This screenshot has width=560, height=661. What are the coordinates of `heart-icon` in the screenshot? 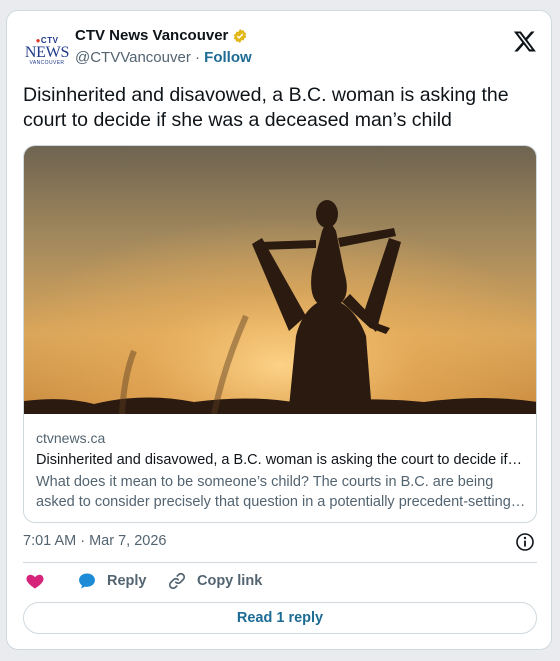 It's located at (35, 581).